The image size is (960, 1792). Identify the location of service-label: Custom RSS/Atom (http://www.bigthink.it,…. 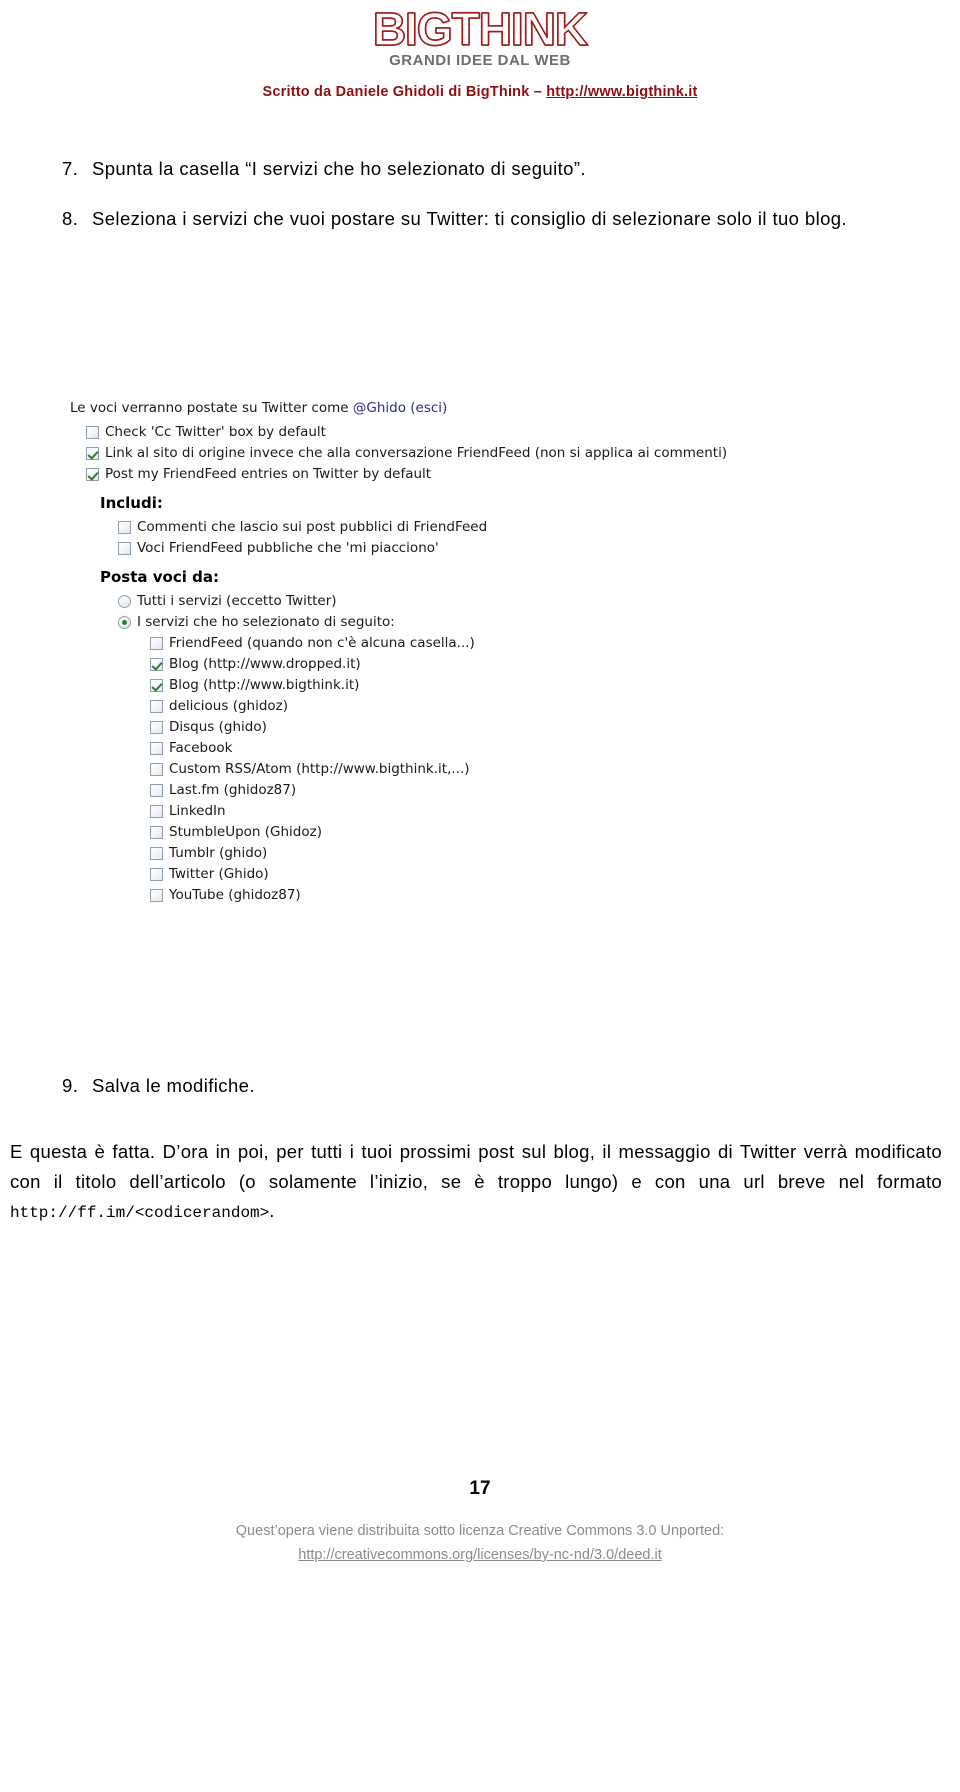
(319, 769).